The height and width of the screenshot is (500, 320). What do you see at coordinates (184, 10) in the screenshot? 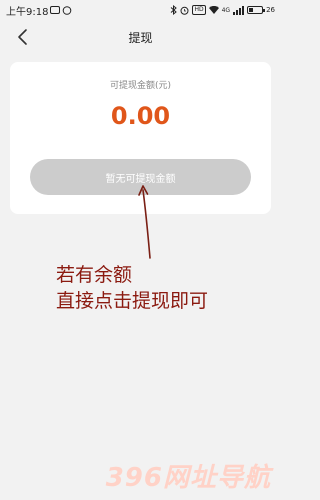
I see `alarm-icon` at bounding box center [184, 10].